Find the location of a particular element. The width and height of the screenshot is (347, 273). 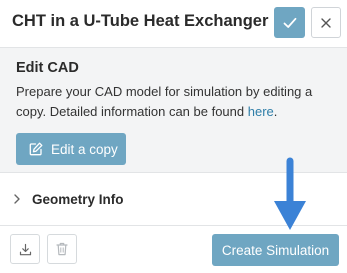

download-button is located at coordinates (25, 249).